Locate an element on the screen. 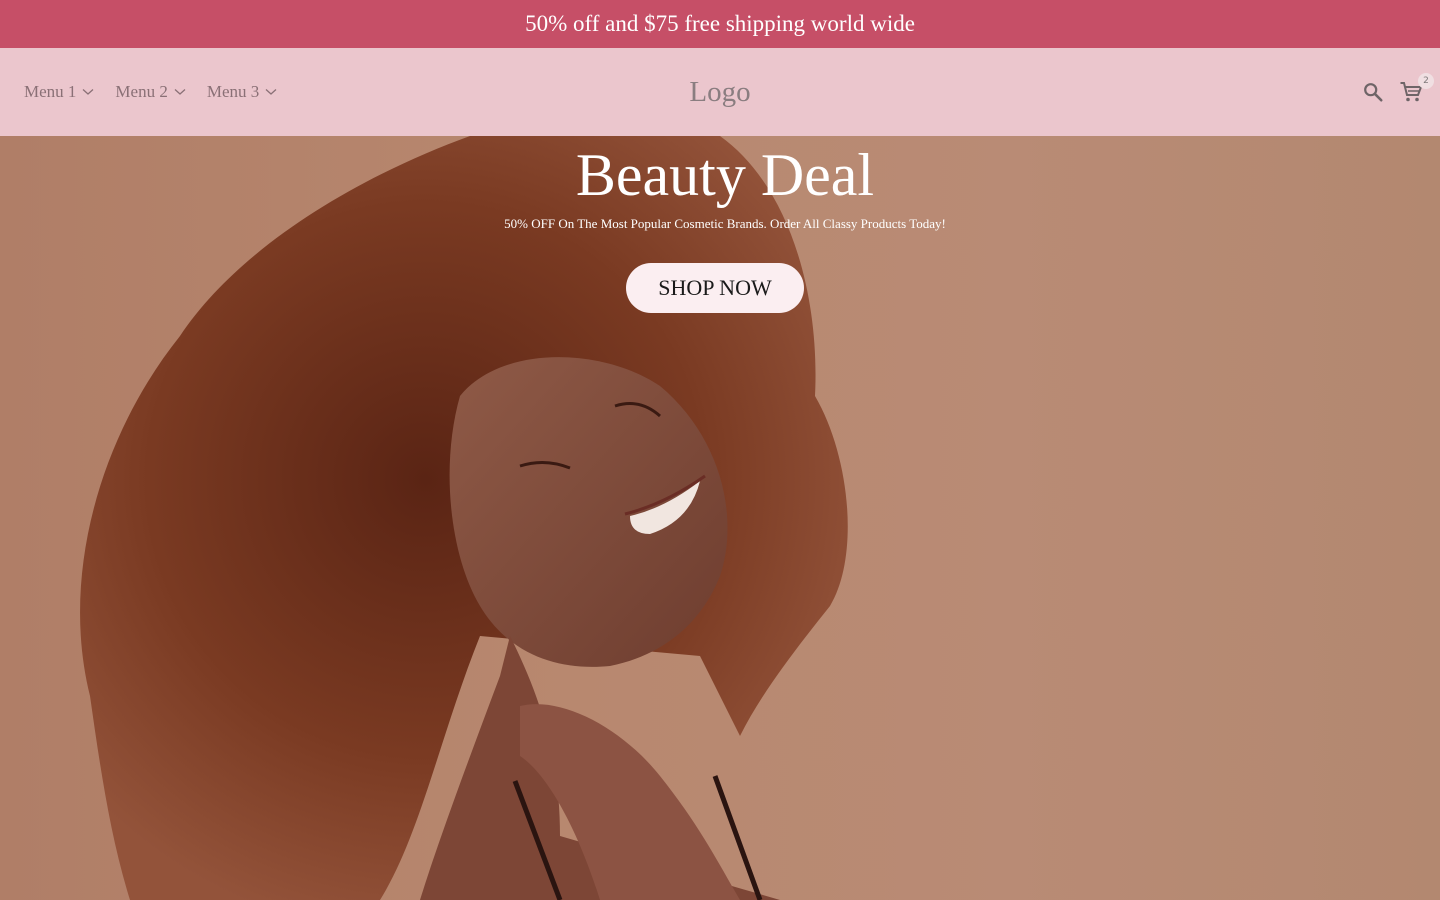  main-nav: Menu 1 Menu 2 Menu 3 is located at coordinates (150, 92).